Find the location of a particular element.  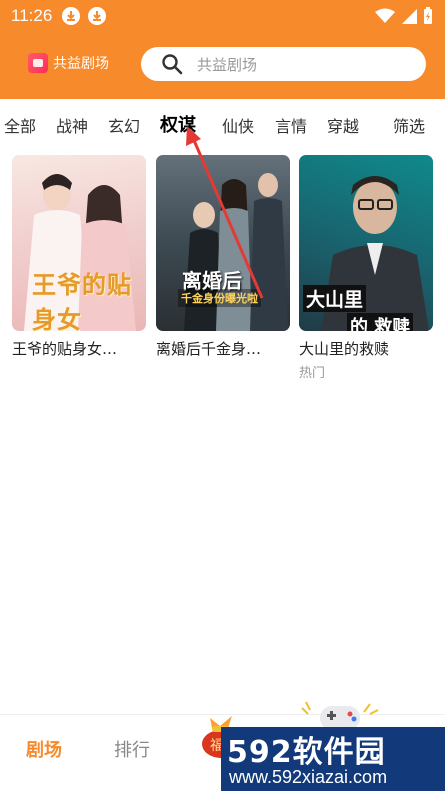

search-placeholder: 共益剧场 is located at coordinates (227, 64).